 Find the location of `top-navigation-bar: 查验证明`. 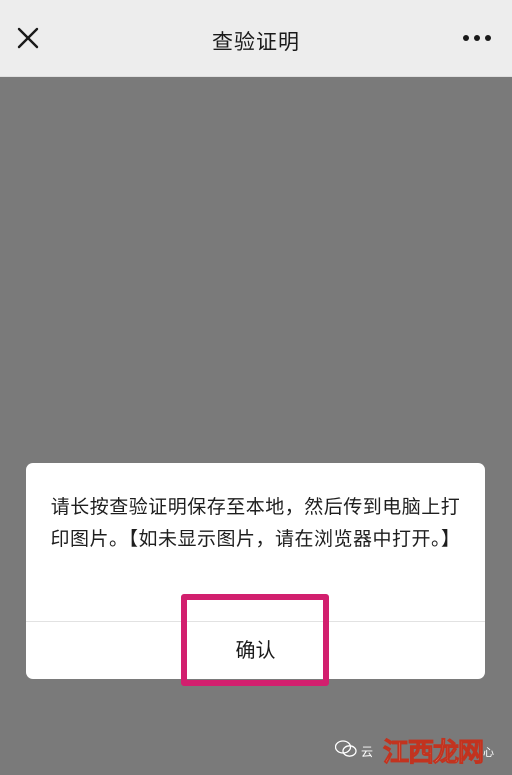

top-navigation-bar: 查验证明 is located at coordinates (256, 38).